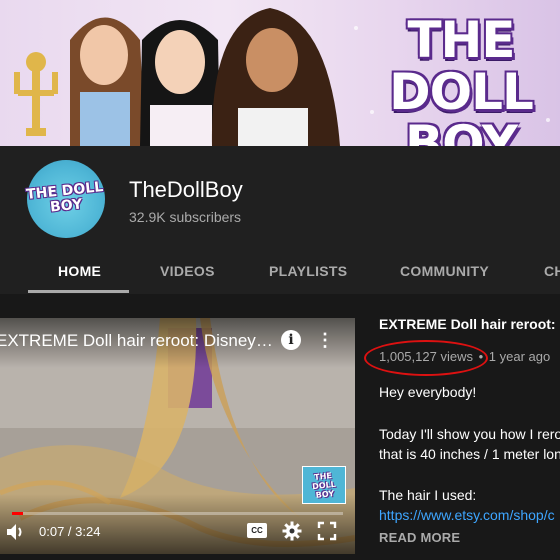 This screenshot has width=560, height=560. What do you see at coordinates (419, 537) in the screenshot?
I see `read-more-button: READ MORE` at bounding box center [419, 537].